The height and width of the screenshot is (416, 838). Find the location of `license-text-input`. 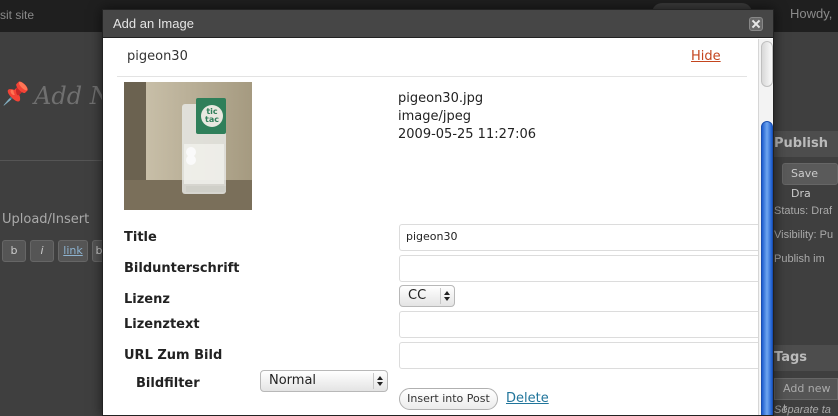

license-text-input is located at coordinates (584, 324).